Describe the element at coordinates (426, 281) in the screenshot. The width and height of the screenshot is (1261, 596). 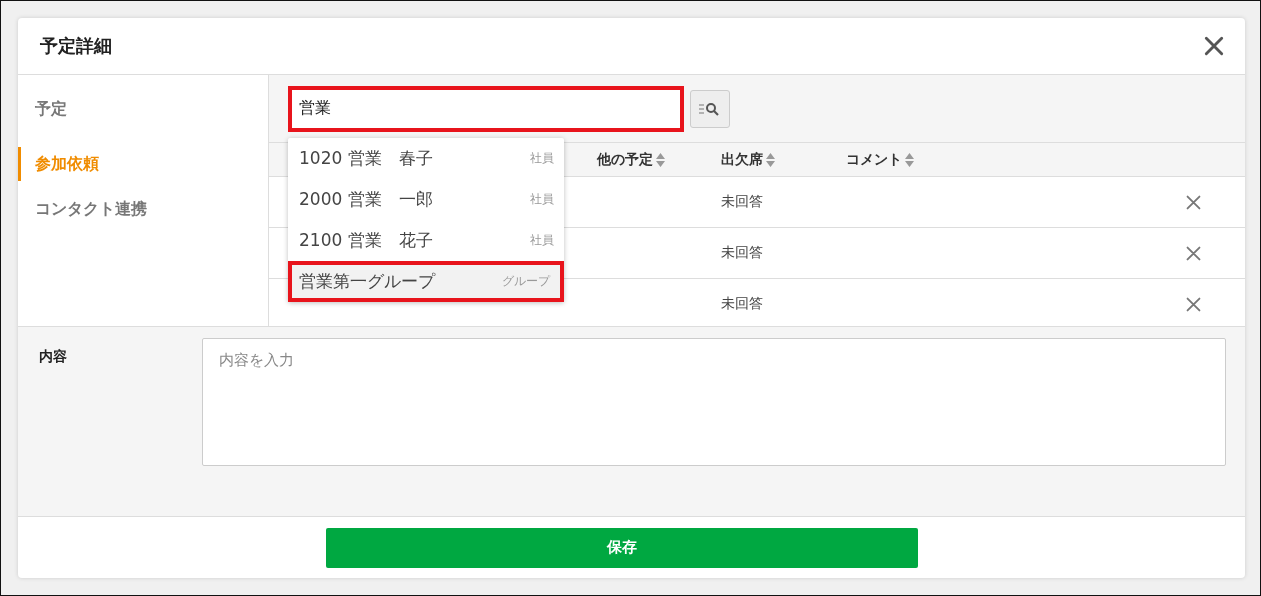
I see `suggestion-item: 営業第一グループ グループ` at that location.